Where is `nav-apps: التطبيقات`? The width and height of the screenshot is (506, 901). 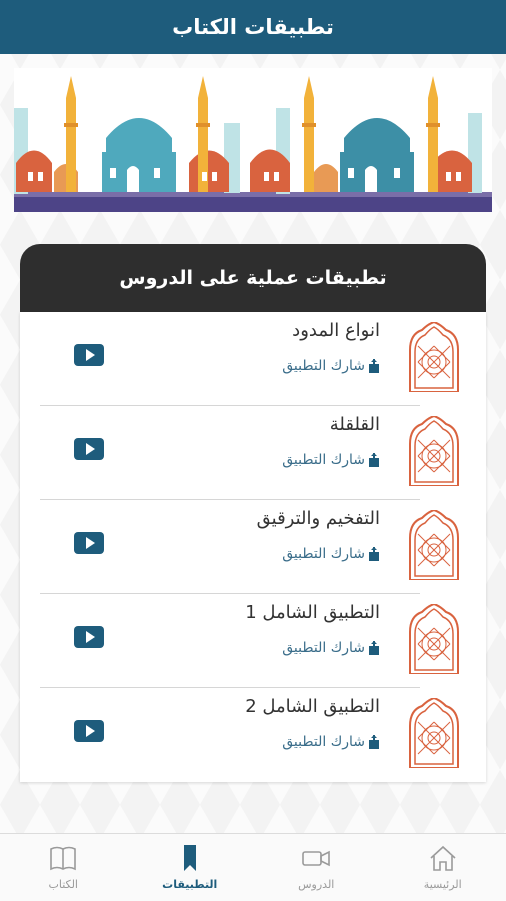
nav-apps: التطبيقات is located at coordinates (190, 867).